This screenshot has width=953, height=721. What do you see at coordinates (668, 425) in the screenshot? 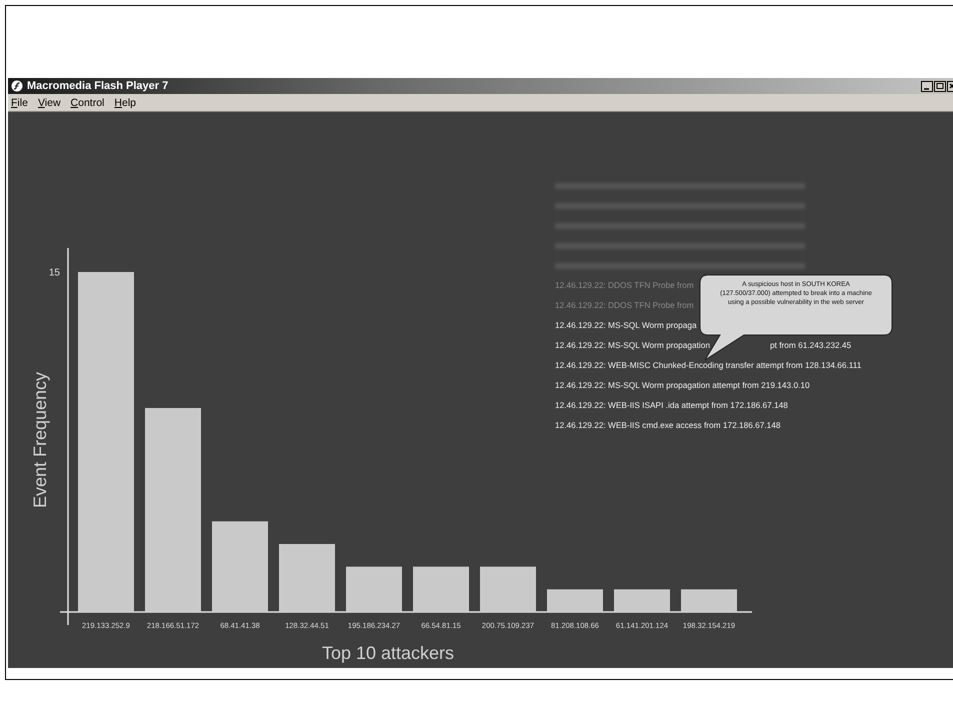
I see `log-line: 12.46.129.22: WEB-IIS cmd.exe access from 172.186.67.148` at bounding box center [668, 425].